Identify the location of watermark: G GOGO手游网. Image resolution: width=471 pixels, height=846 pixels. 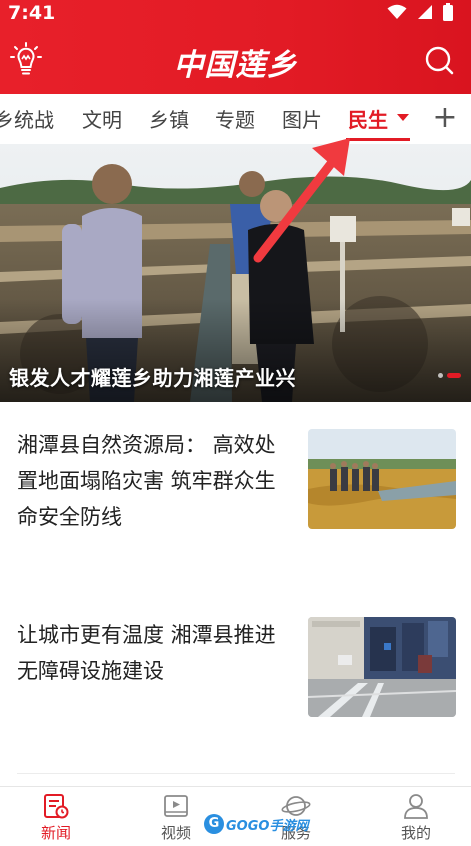
(256, 824).